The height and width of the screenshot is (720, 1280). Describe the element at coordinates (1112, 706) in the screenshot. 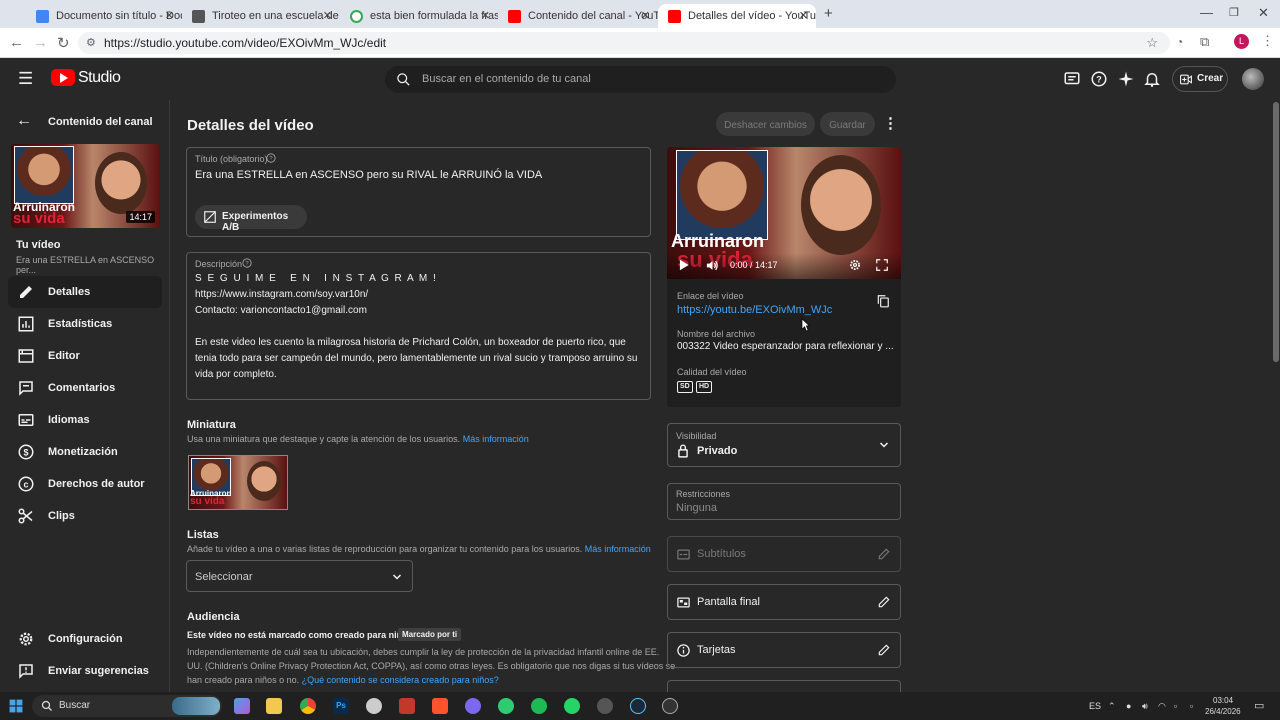

I see `chevron-up-icon: ⌃` at that location.